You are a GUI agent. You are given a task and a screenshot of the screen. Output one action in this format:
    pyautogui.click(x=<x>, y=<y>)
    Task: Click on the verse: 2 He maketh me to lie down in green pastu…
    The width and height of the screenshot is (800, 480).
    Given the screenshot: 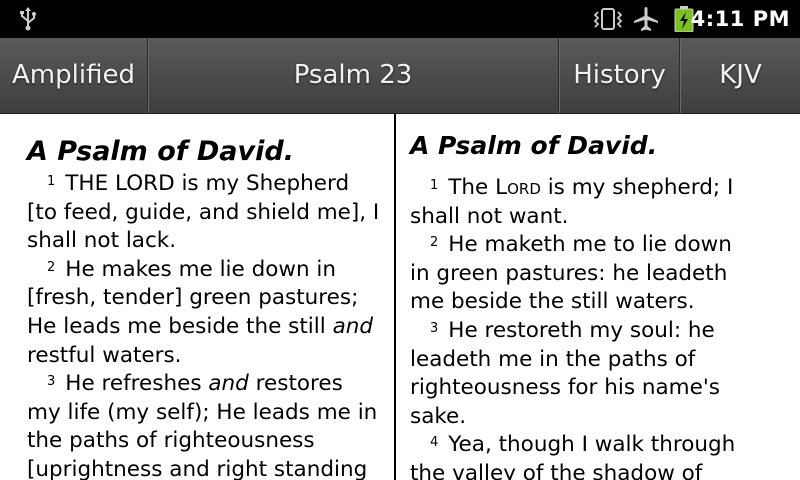 What is the action you would take?
    pyautogui.click(x=582, y=274)
    